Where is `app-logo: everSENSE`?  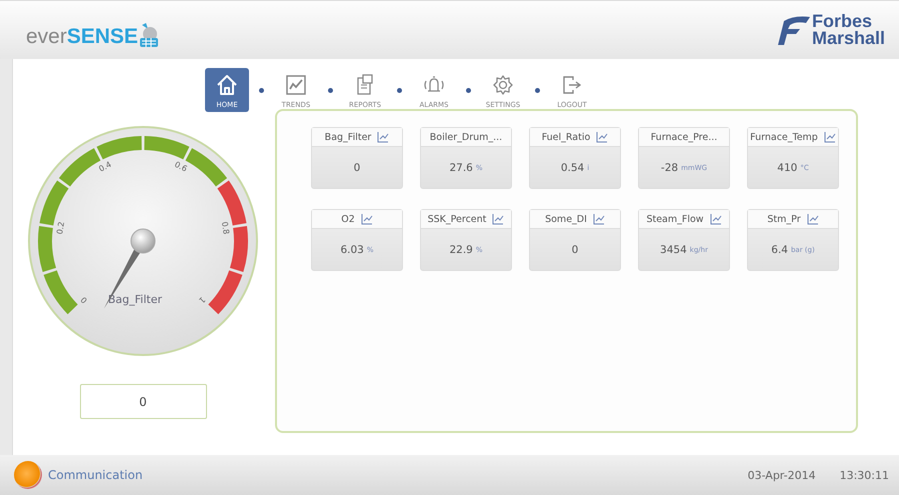 app-logo: everSENSE is located at coordinates (93, 40).